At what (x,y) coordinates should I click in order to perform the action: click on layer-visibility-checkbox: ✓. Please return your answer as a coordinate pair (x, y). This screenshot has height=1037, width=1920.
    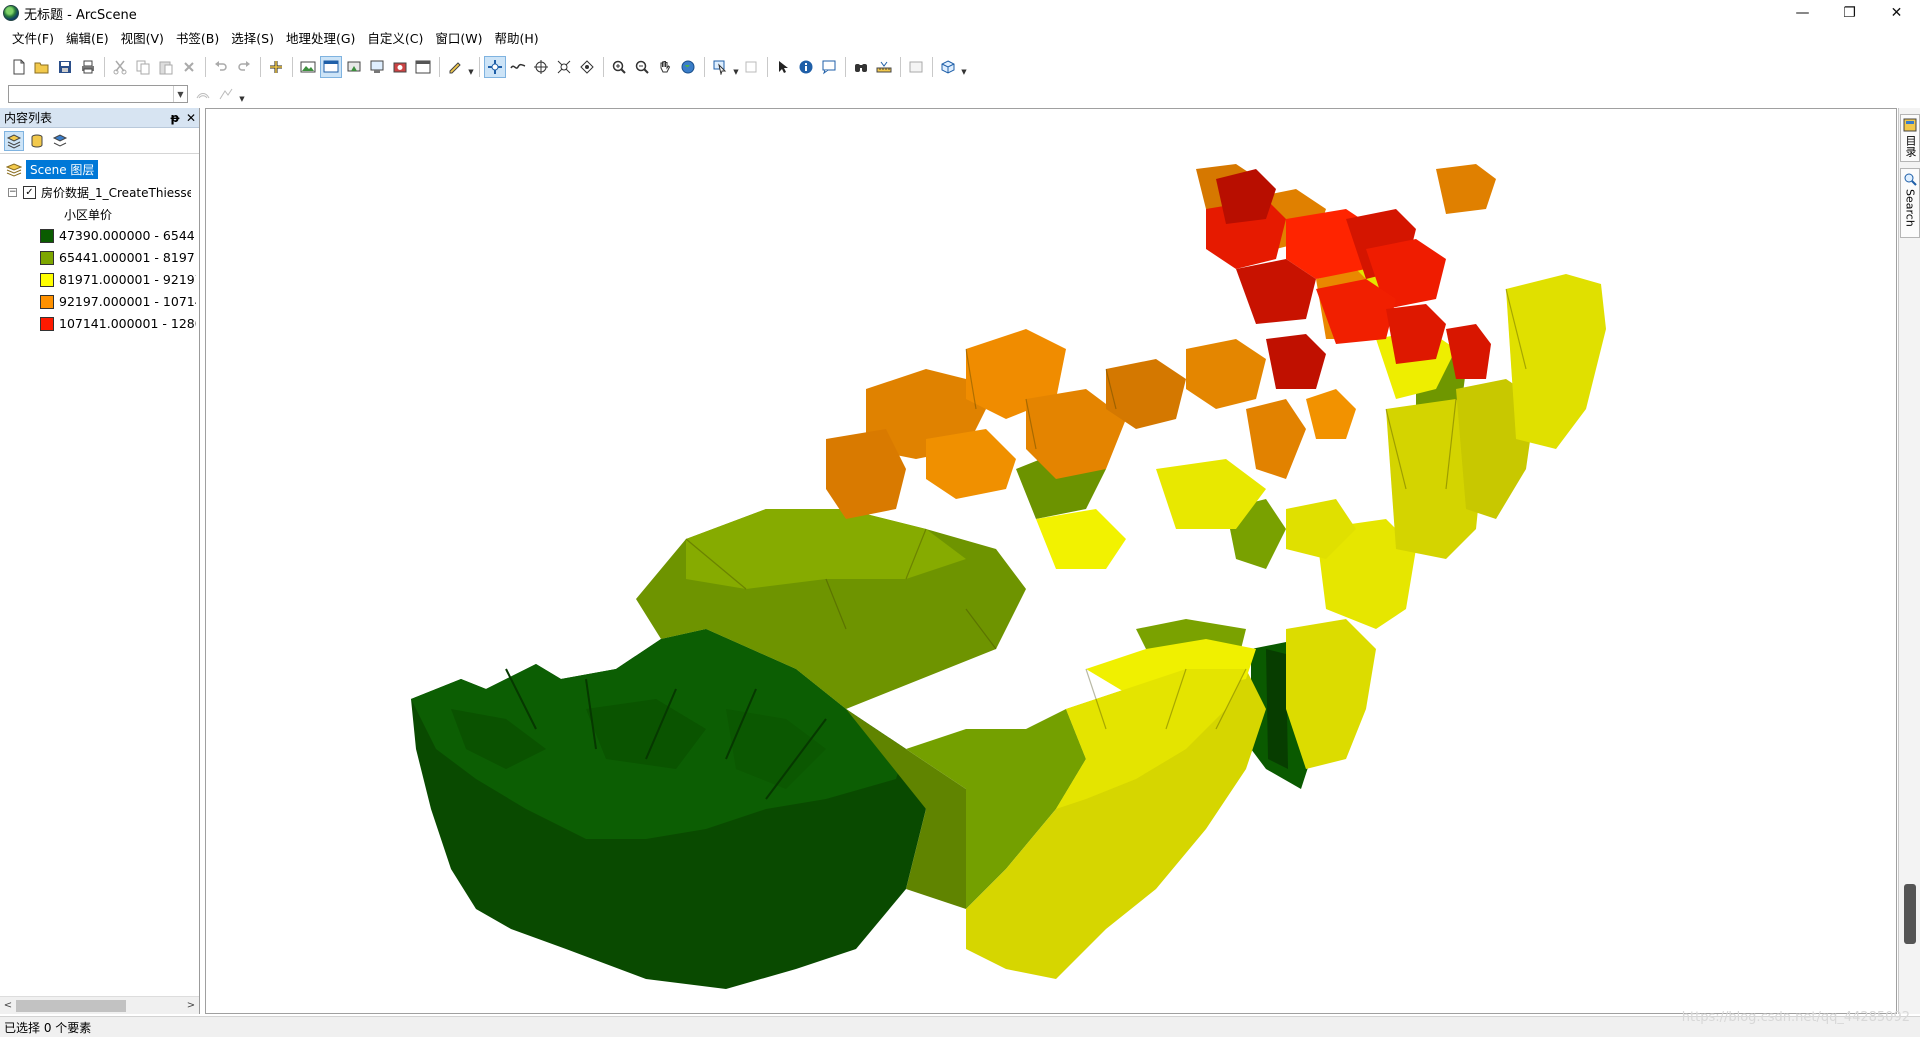
    Looking at the image, I should click on (29, 192).